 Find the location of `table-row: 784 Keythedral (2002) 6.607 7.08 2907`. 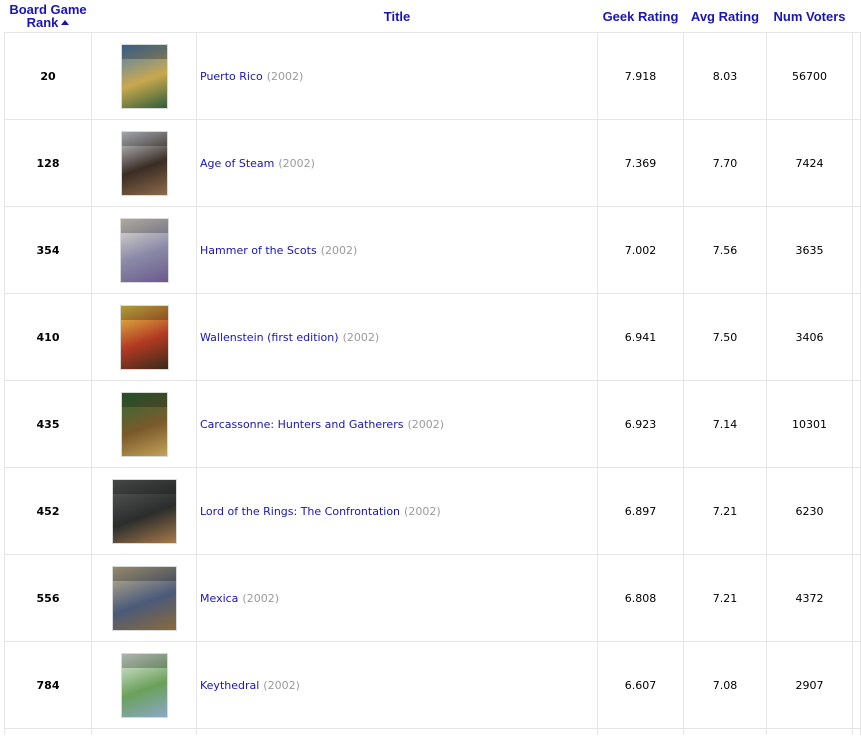

table-row: 784 Keythedral (2002) 6.607 7.08 2907 is located at coordinates (432, 685).